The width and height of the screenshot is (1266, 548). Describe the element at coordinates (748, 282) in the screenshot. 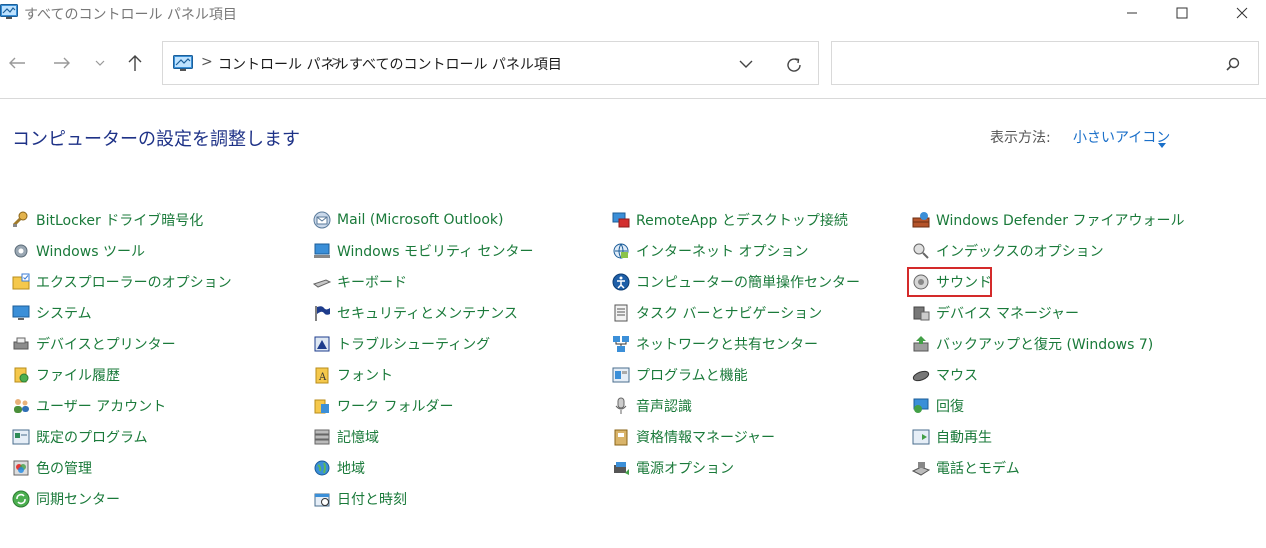

I see `control-panel-item-label: コンピューターの簡単操作センター` at that location.